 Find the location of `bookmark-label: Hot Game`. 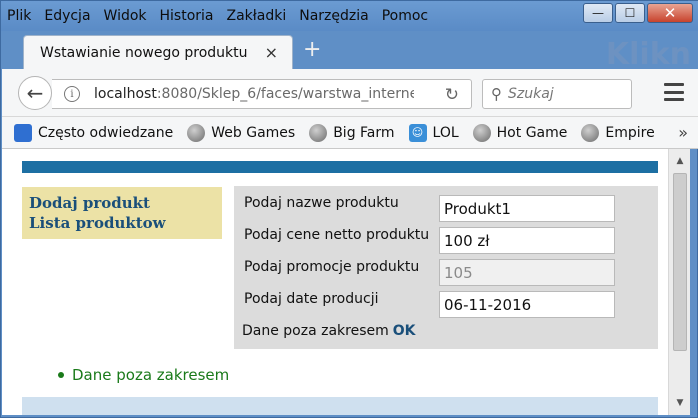

bookmark-label: Hot Game is located at coordinates (532, 132).